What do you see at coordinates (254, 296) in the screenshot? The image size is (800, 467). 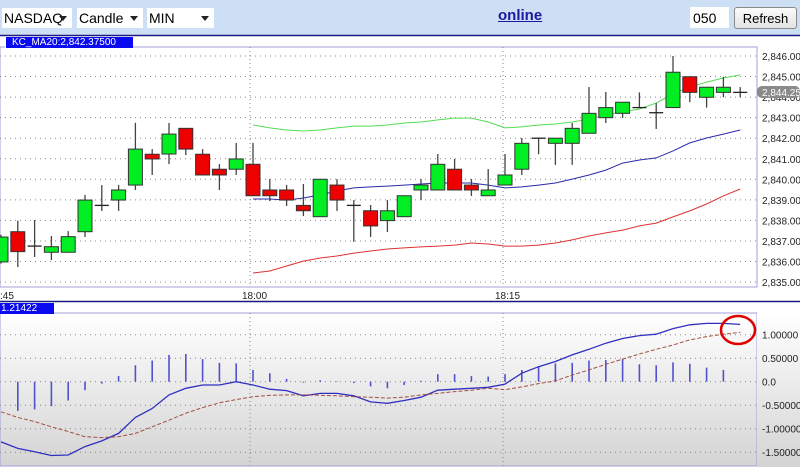 I see `time-label: 18:00` at bounding box center [254, 296].